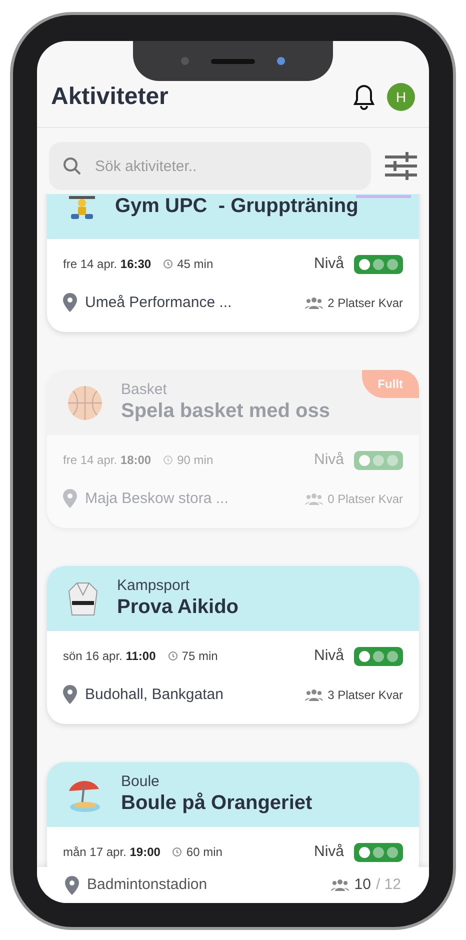 This screenshot has height=940, width=466. I want to click on spots-left: 3 Platser Kvar, so click(365, 695).